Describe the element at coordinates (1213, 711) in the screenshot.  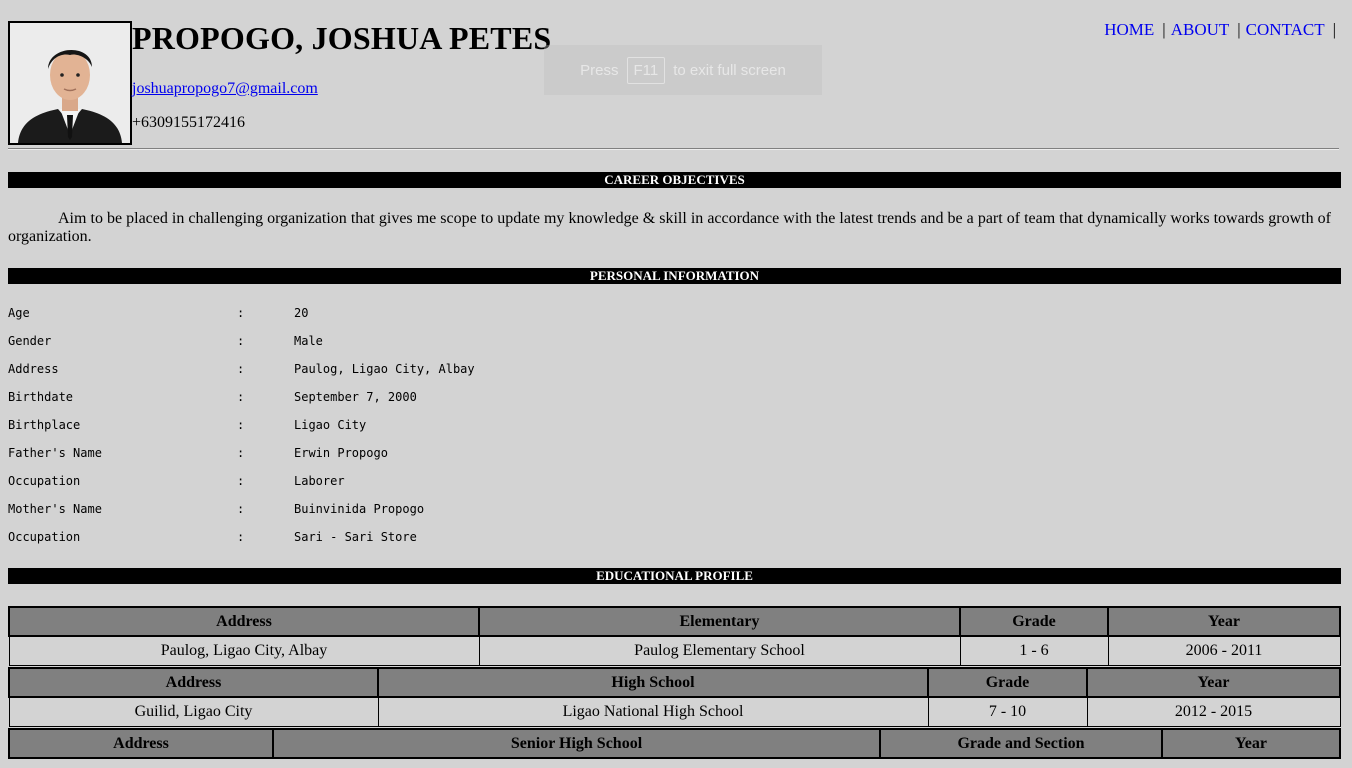
I see `table-cell: 2012 - 2015` at that location.